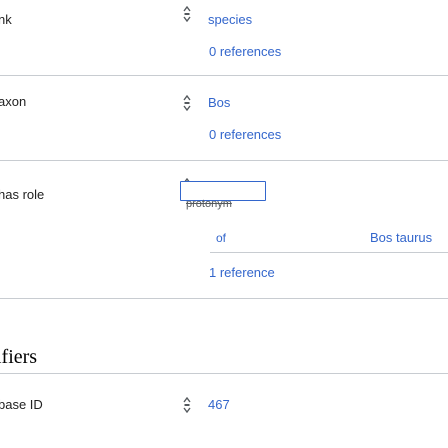 This screenshot has height=448, width=448. I want to click on property-label-taxon: axon, so click(13, 102).